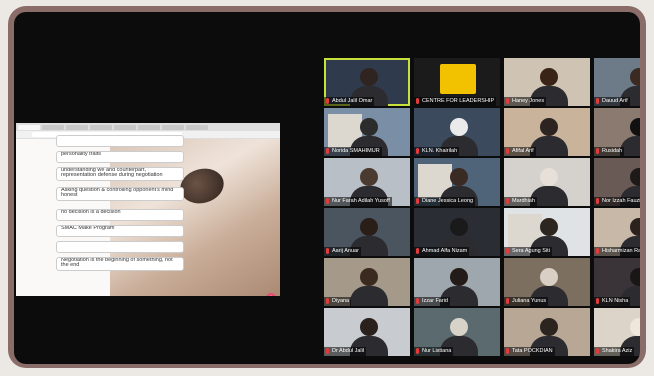  I want to click on participant-tile: Norida SMAHIMUR, so click(367, 132).